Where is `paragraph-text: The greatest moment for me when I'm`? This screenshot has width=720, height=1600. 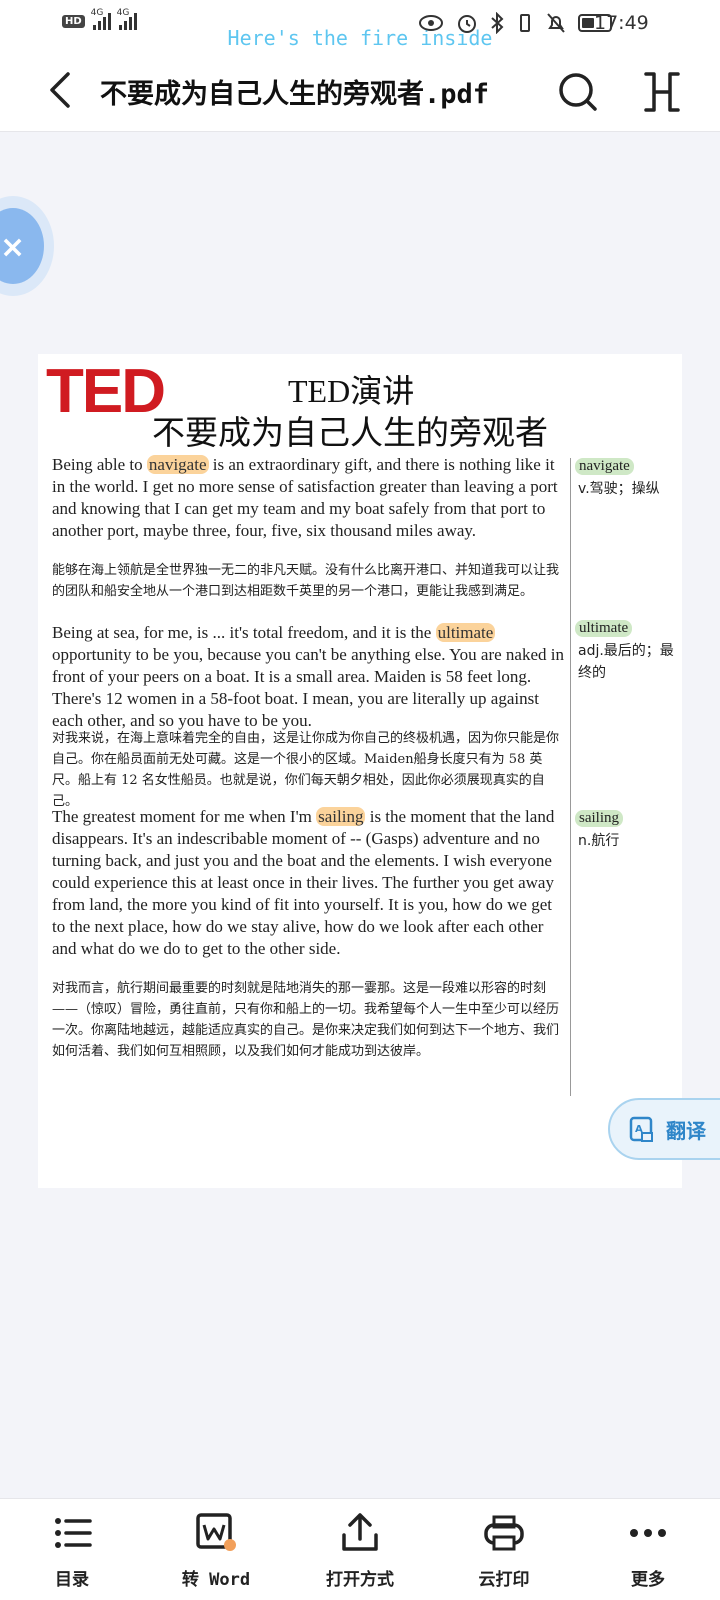 paragraph-text: The greatest moment for me when I'm is located at coordinates (184, 816).